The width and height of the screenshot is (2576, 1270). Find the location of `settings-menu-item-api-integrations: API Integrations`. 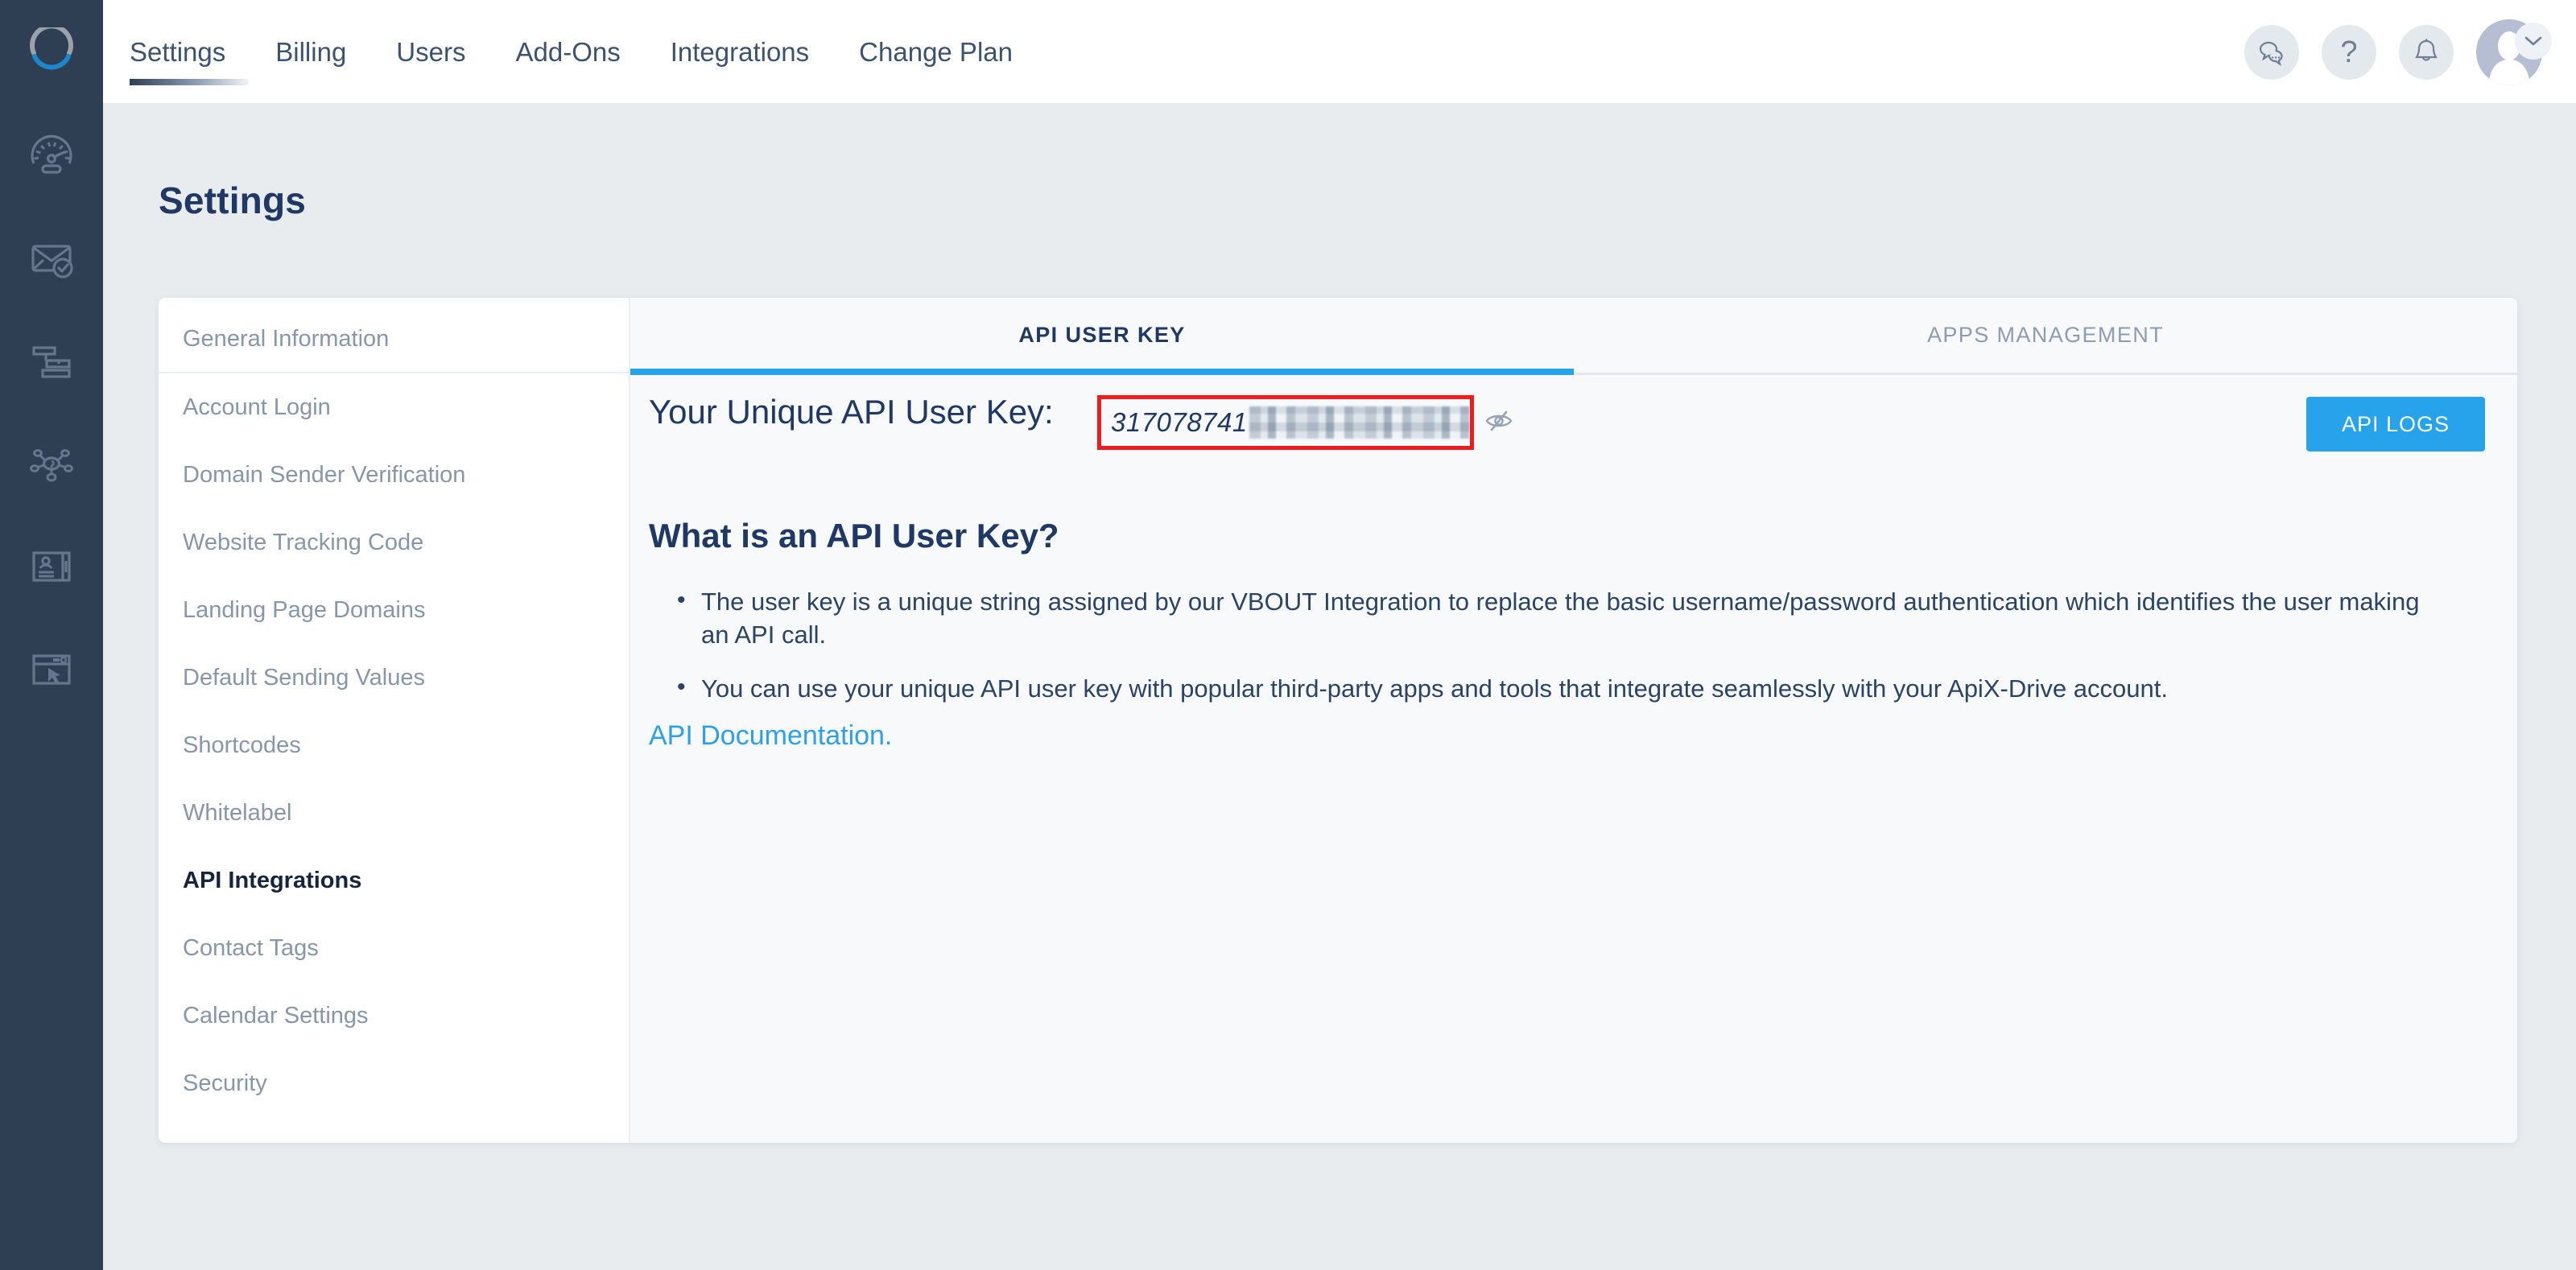

settings-menu-item-api-integrations: API Integrations is located at coordinates (394, 880).